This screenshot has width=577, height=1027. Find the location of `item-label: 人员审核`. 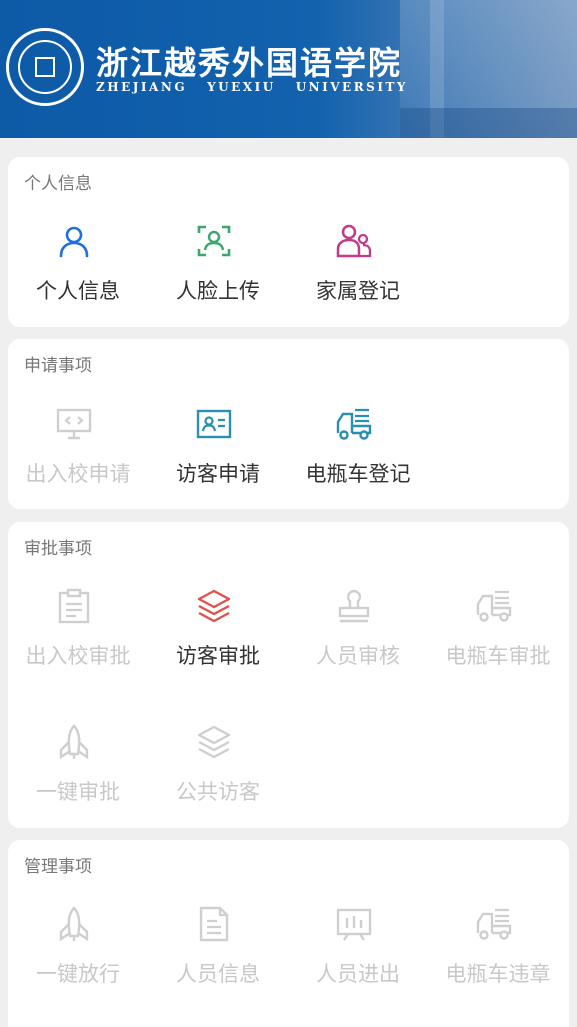

item-label: 人员审核 is located at coordinates (358, 656).